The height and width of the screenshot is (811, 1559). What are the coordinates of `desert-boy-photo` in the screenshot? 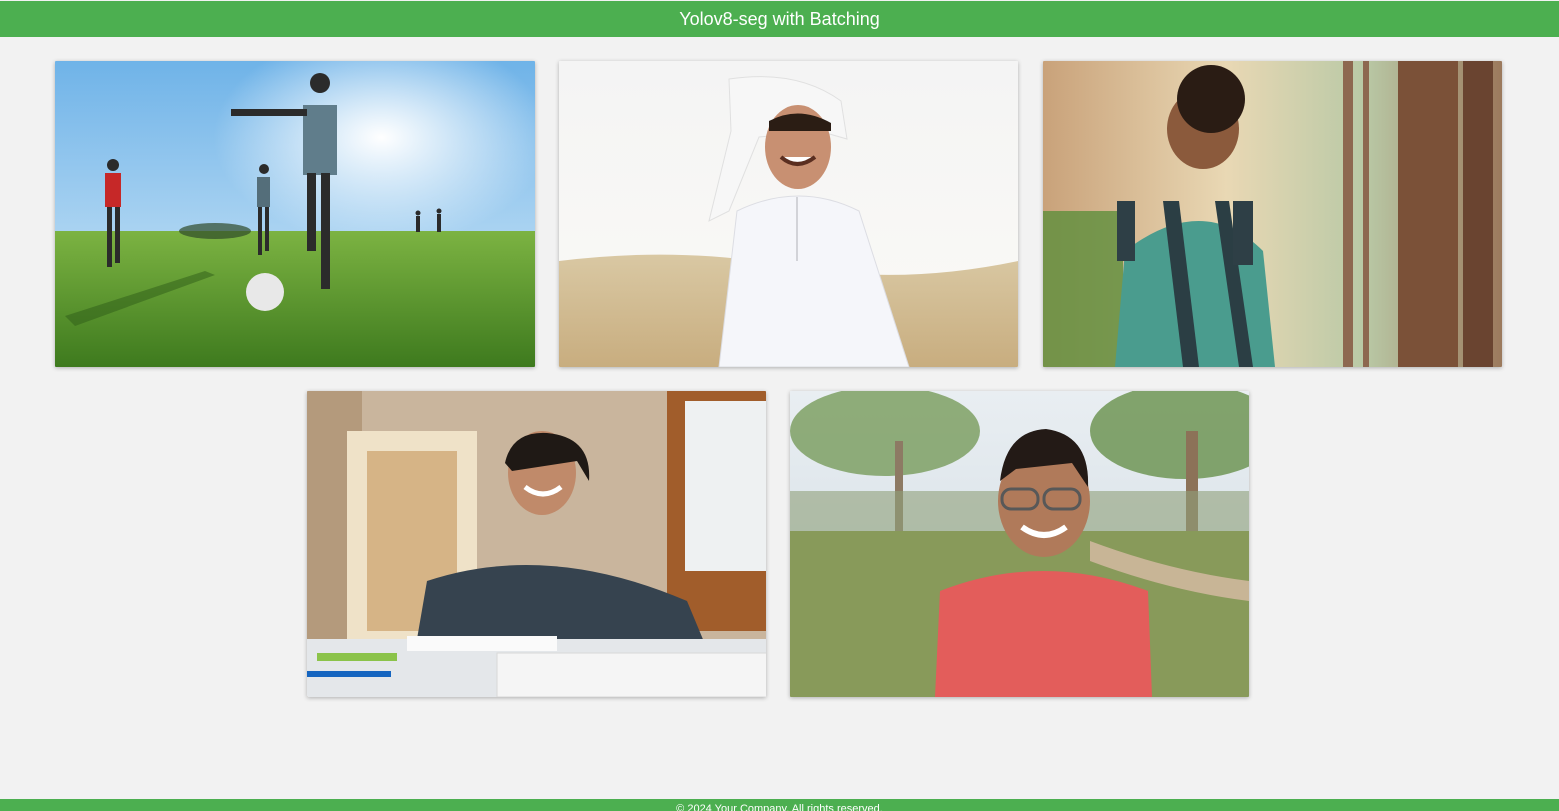 It's located at (788, 214).